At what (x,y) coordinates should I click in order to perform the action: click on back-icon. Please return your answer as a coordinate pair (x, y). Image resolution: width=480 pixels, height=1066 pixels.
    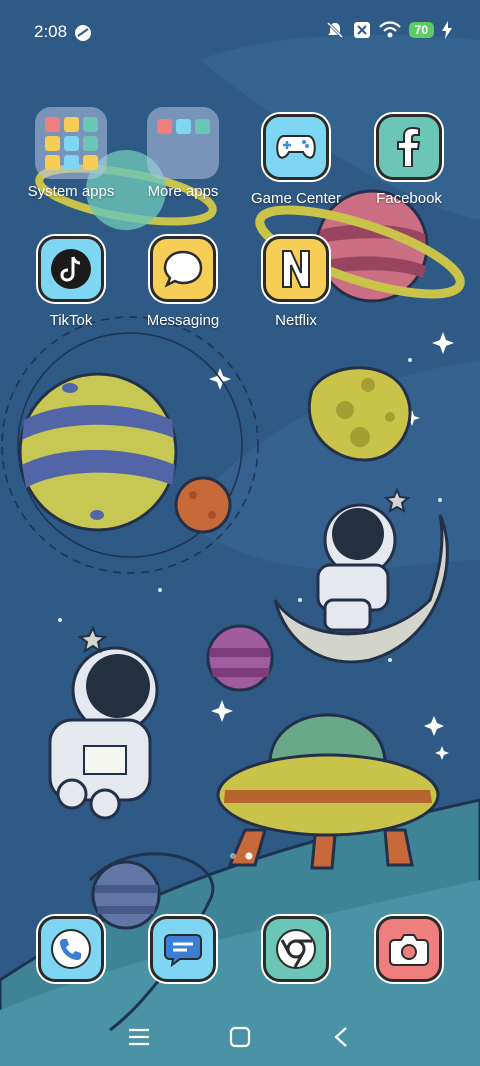
    Looking at the image, I should click on (340, 1037).